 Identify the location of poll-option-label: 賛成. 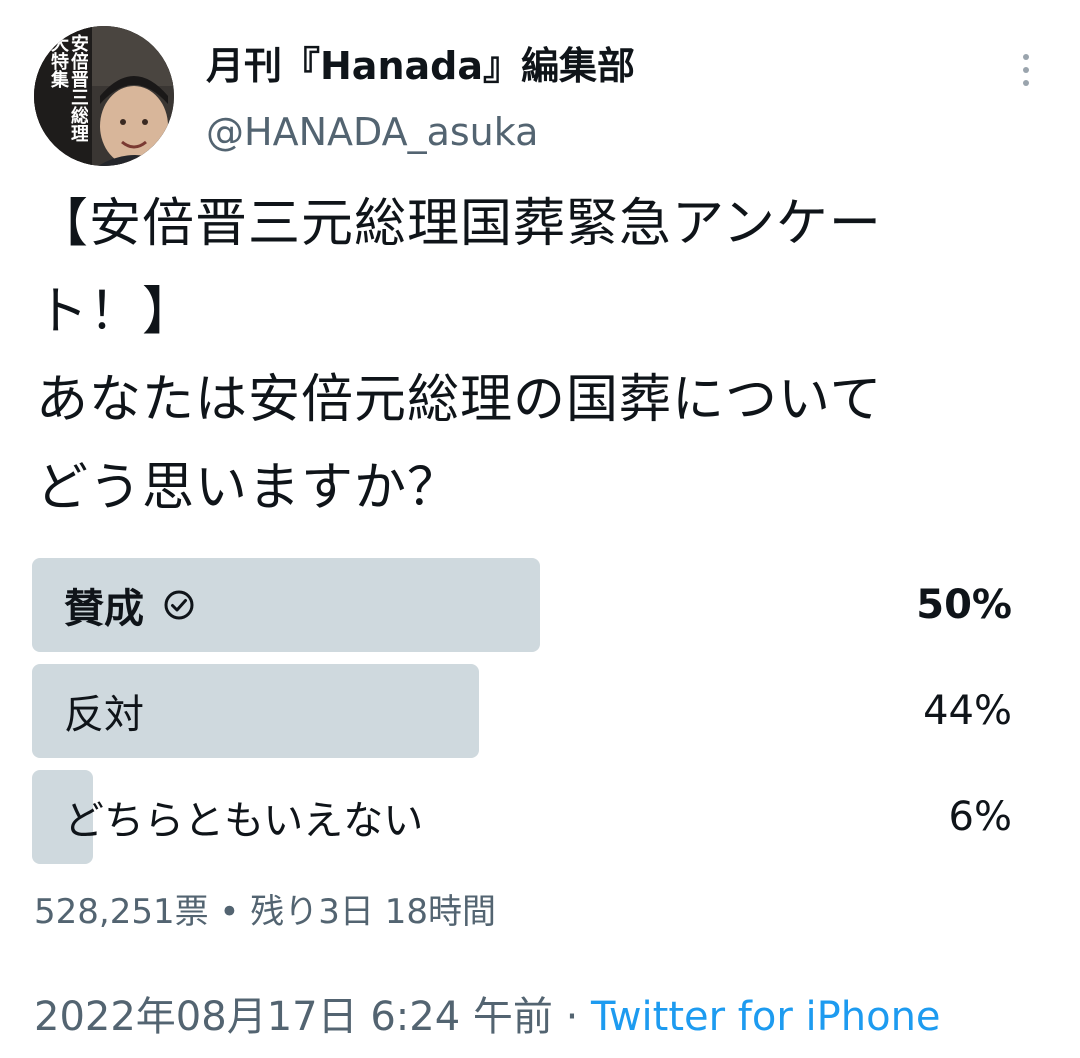
(130, 605).